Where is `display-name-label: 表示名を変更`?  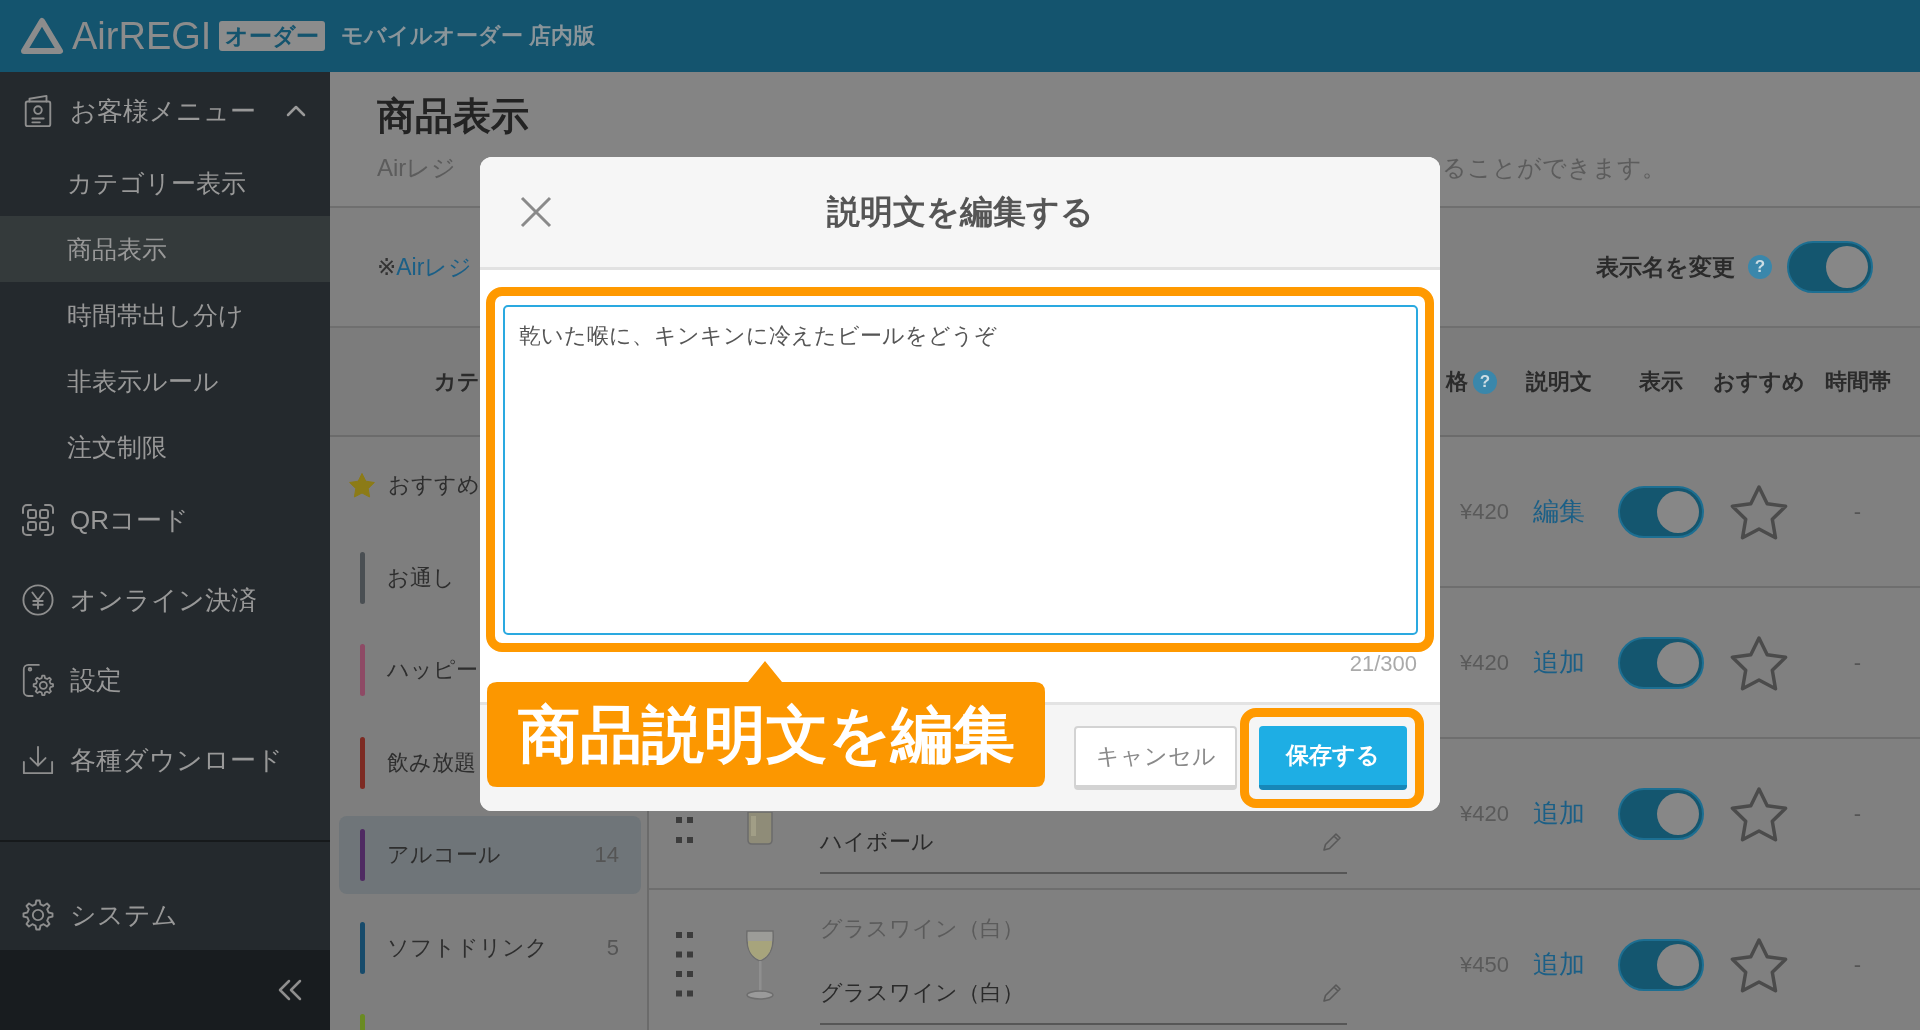
display-name-label: 表示名を変更 is located at coordinates (1665, 267).